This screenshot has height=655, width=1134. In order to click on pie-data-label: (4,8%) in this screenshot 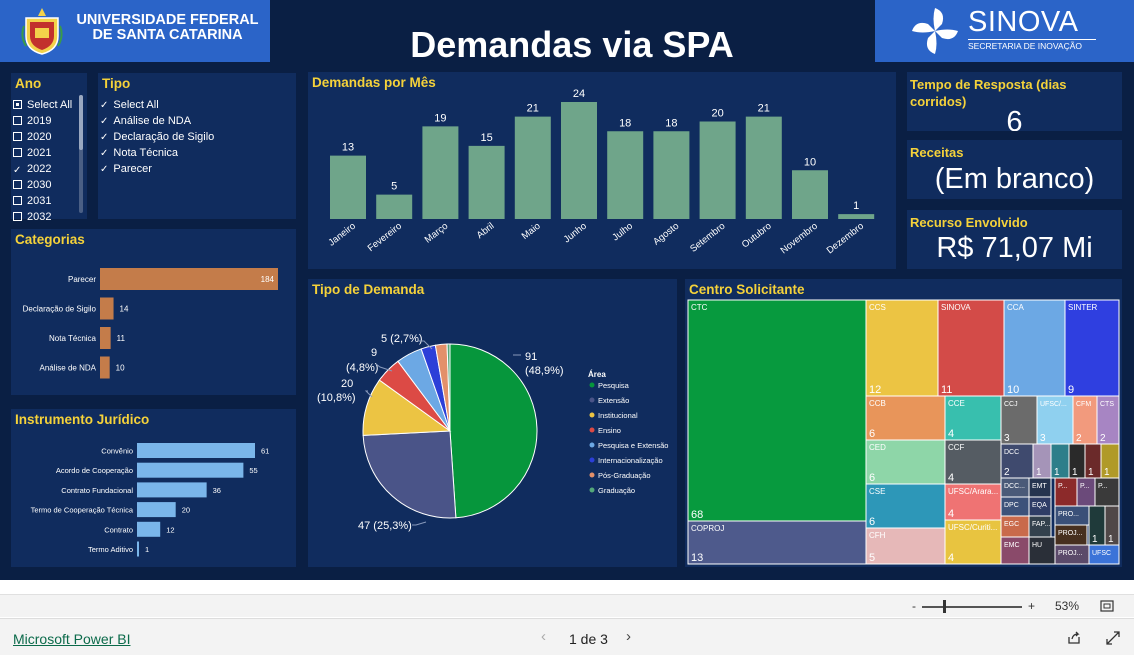, I will do `click(362, 368)`.